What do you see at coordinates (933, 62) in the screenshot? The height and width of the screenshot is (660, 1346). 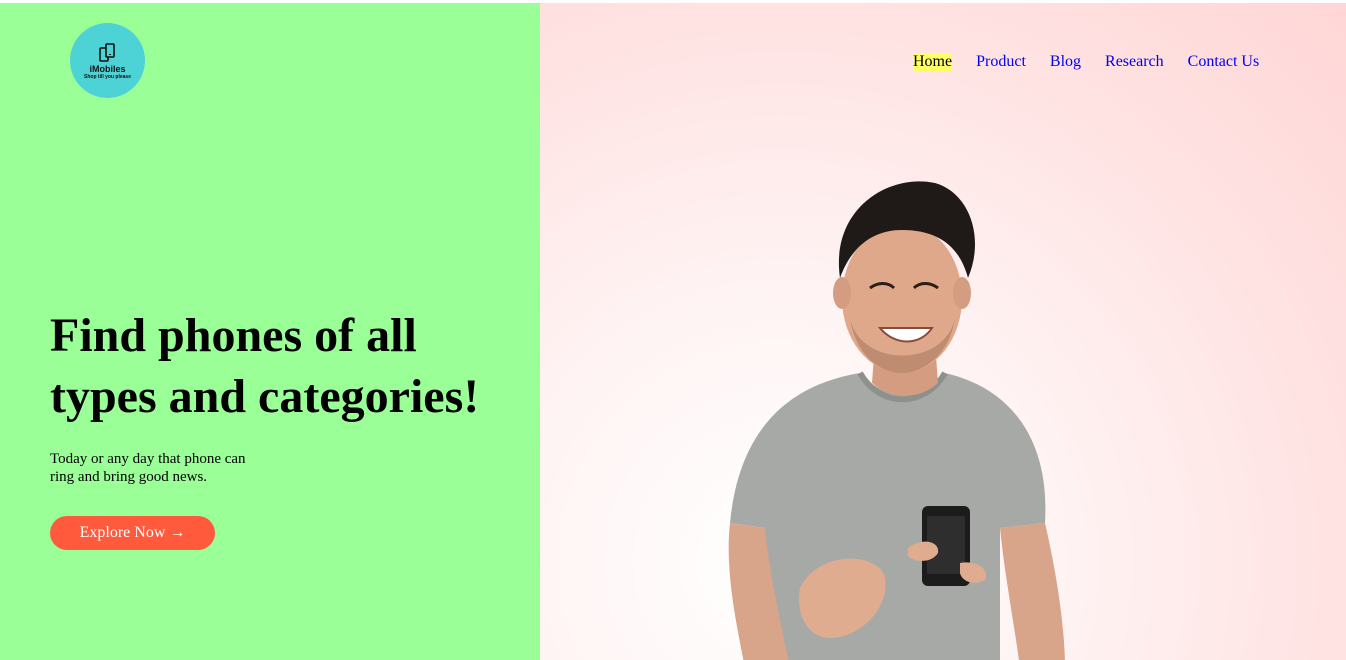 I see `nav-home: Home` at bounding box center [933, 62].